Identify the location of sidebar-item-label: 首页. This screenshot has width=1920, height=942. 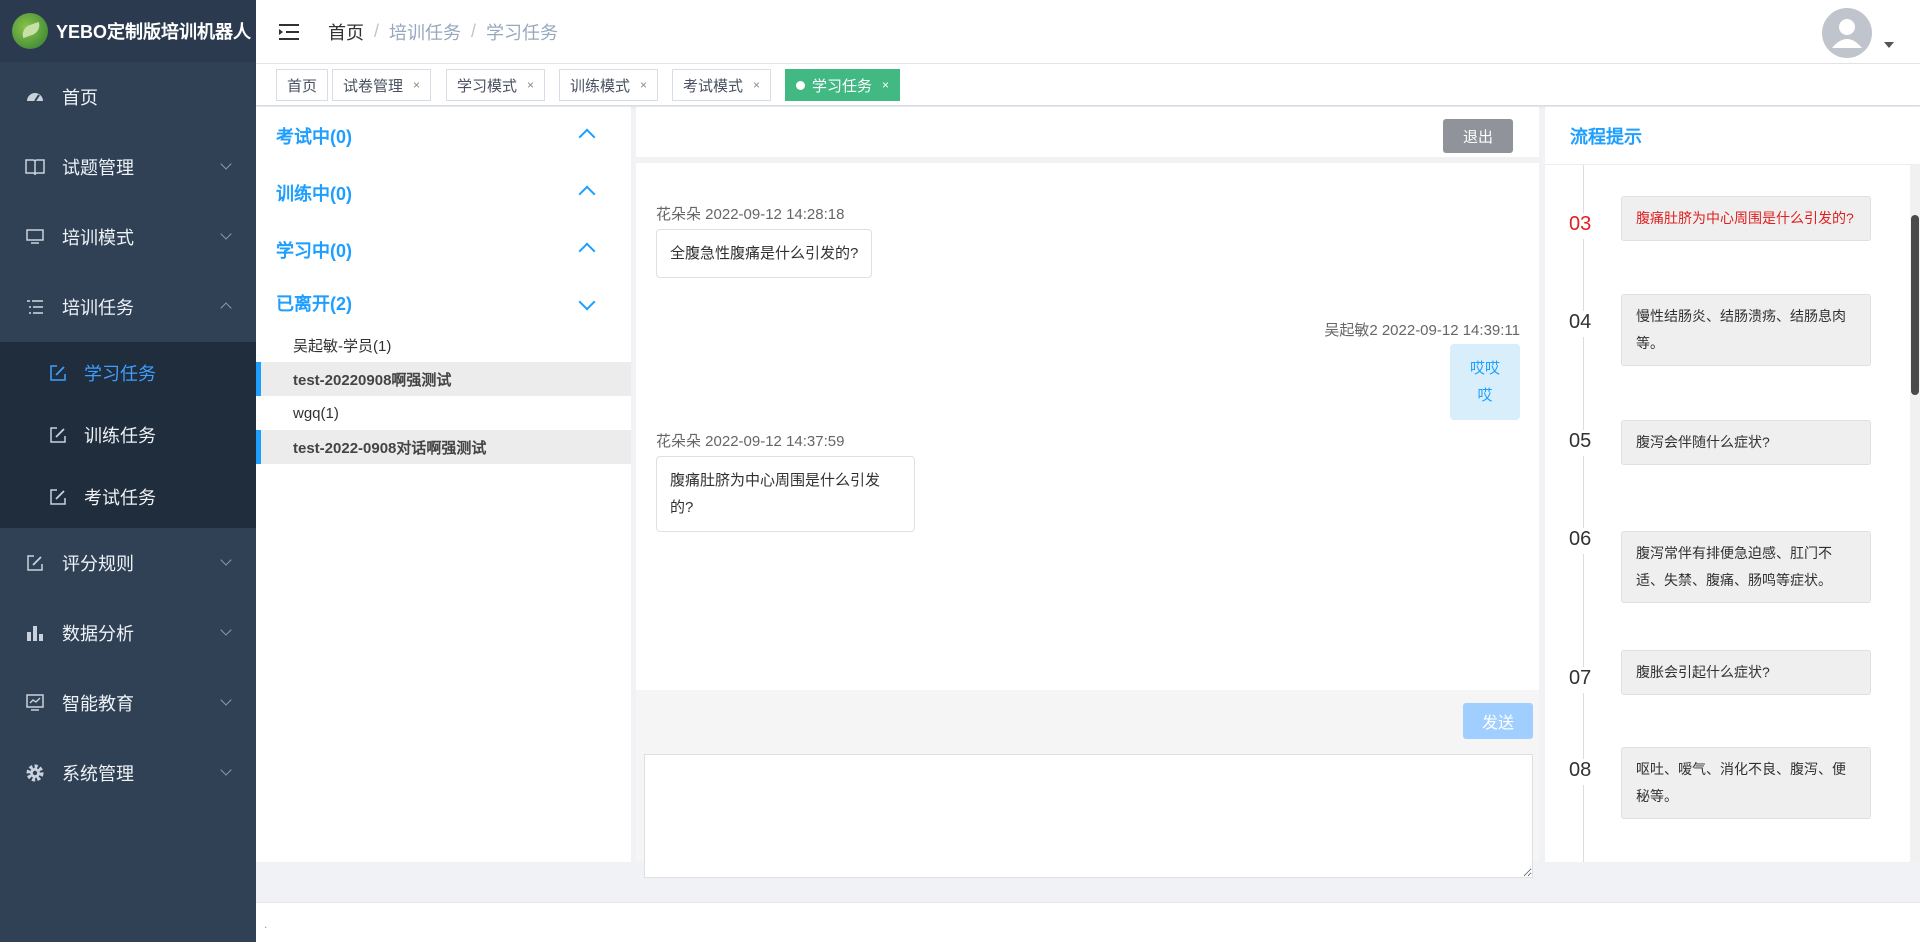
(80, 98).